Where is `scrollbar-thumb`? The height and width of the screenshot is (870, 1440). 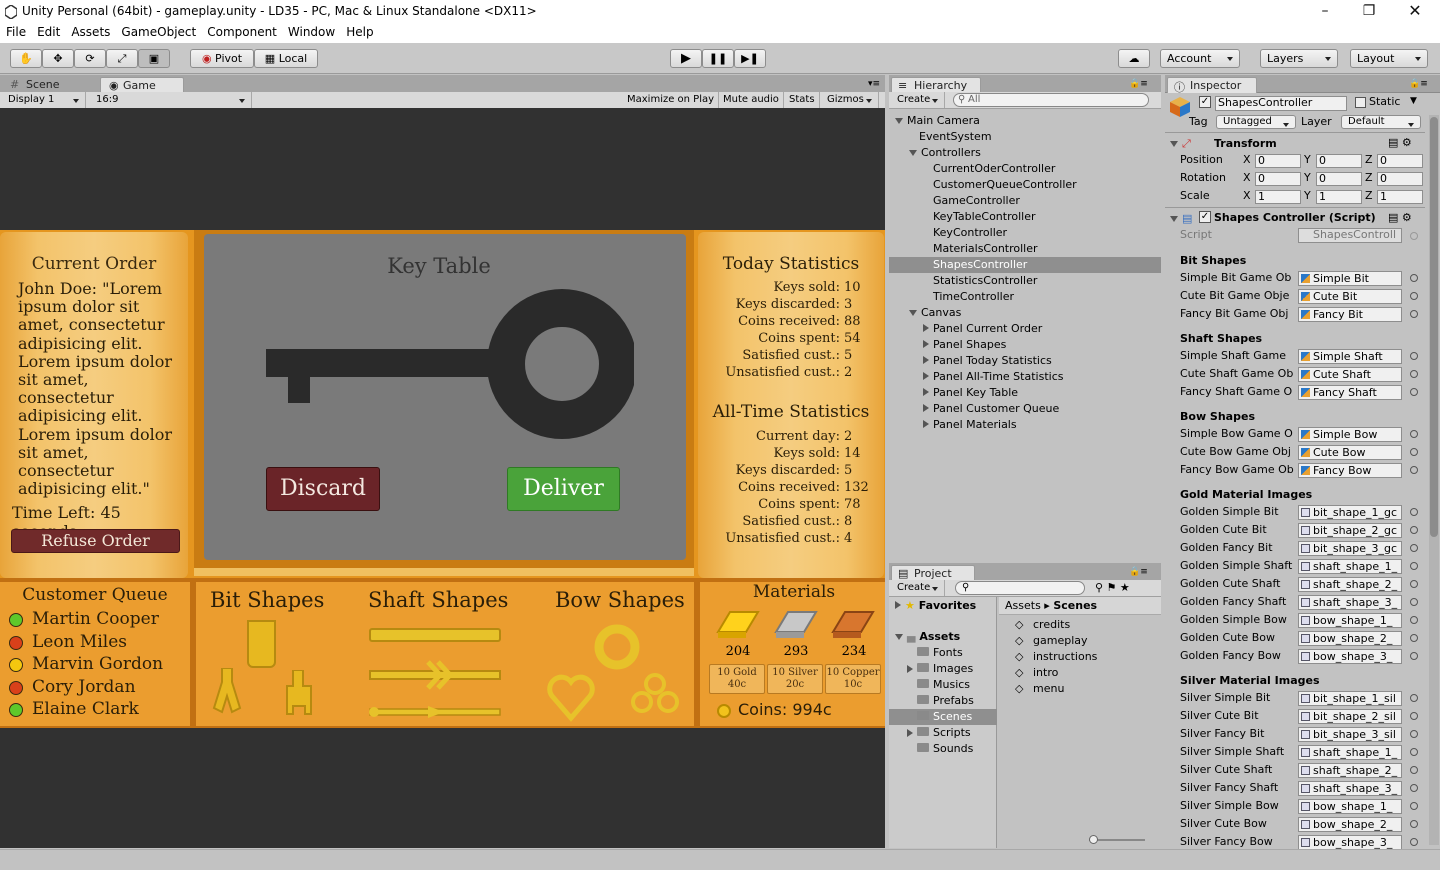 scrollbar-thumb is located at coordinates (1434, 327).